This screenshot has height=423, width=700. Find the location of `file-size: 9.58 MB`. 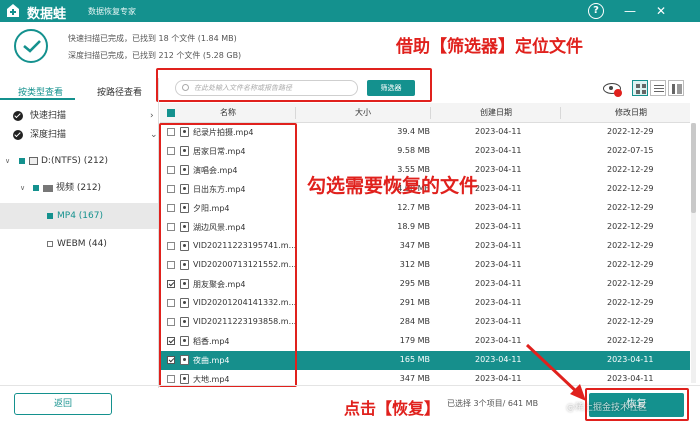

file-size: 9.58 MB is located at coordinates (413, 150).